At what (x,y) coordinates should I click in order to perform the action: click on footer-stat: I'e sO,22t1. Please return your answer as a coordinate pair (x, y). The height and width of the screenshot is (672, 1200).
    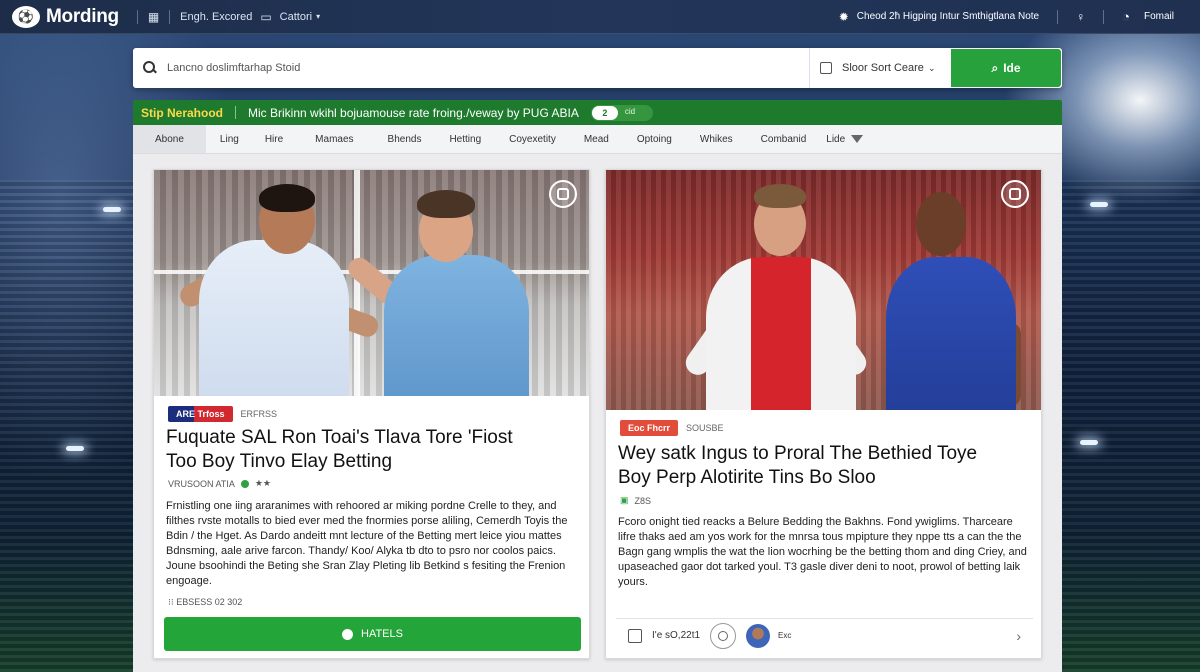
    Looking at the image, I should click on (676, 635).